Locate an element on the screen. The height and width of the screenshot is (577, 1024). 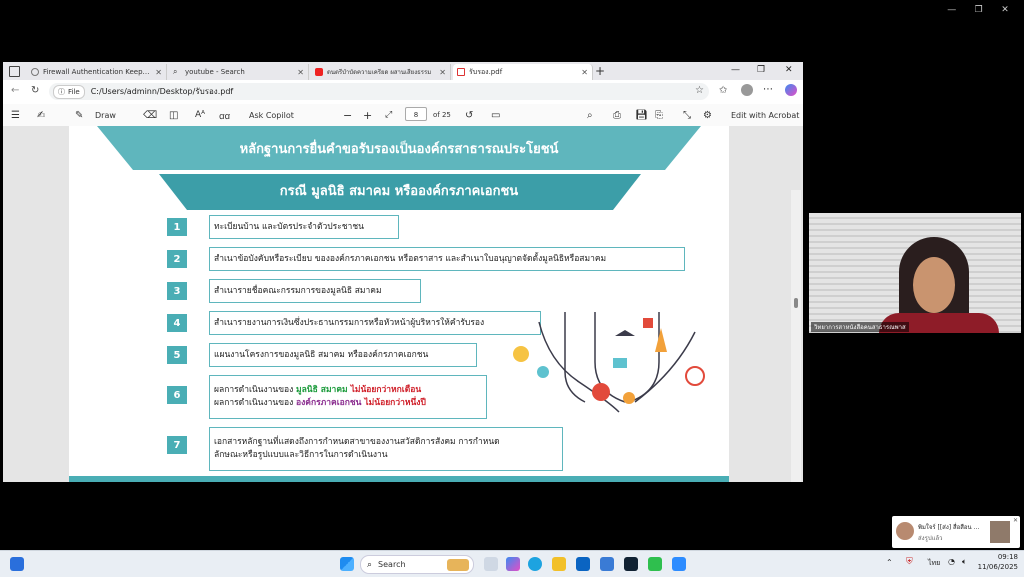
pdf-scrollbar is located at coordinates (796, 336).